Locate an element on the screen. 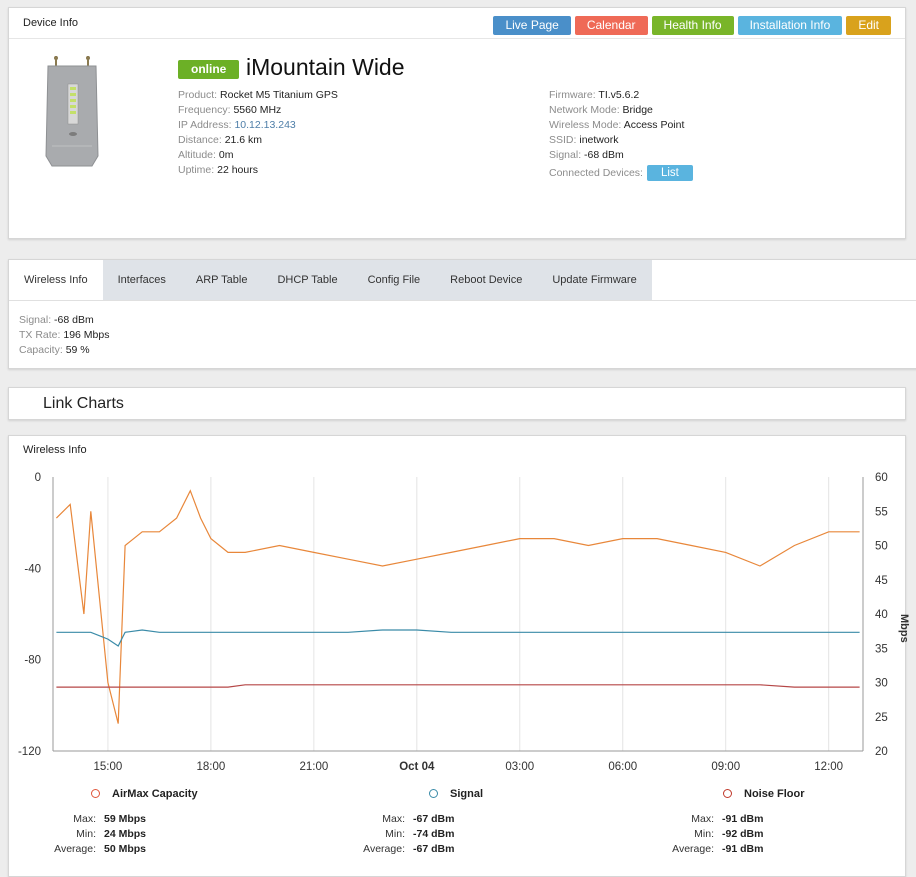  stats-airmax: Max: 59 Mbps Min: 24 Mbps Average: 50 Mbps is located at coordinates (93, 834).